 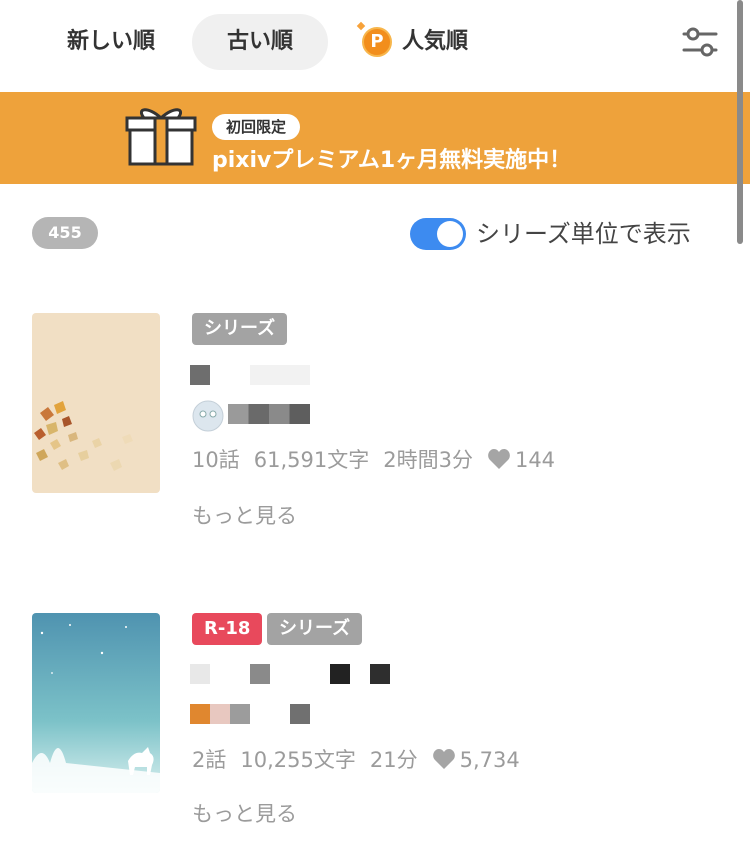 What do you see at coordinates (227, 629) in the screenshot?
I see `r18-tag: R-18` at bounding box center [227, 629].